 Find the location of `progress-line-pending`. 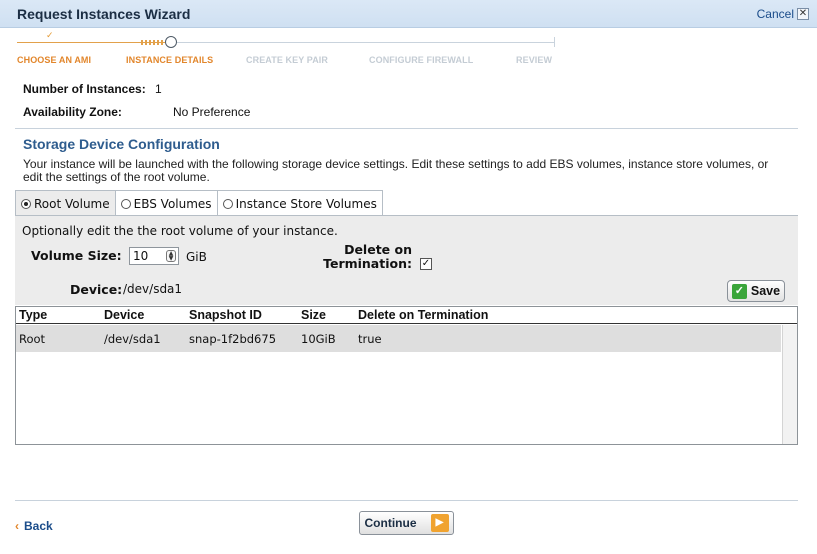

progress-line-pending is located at coordinates (366, 42).